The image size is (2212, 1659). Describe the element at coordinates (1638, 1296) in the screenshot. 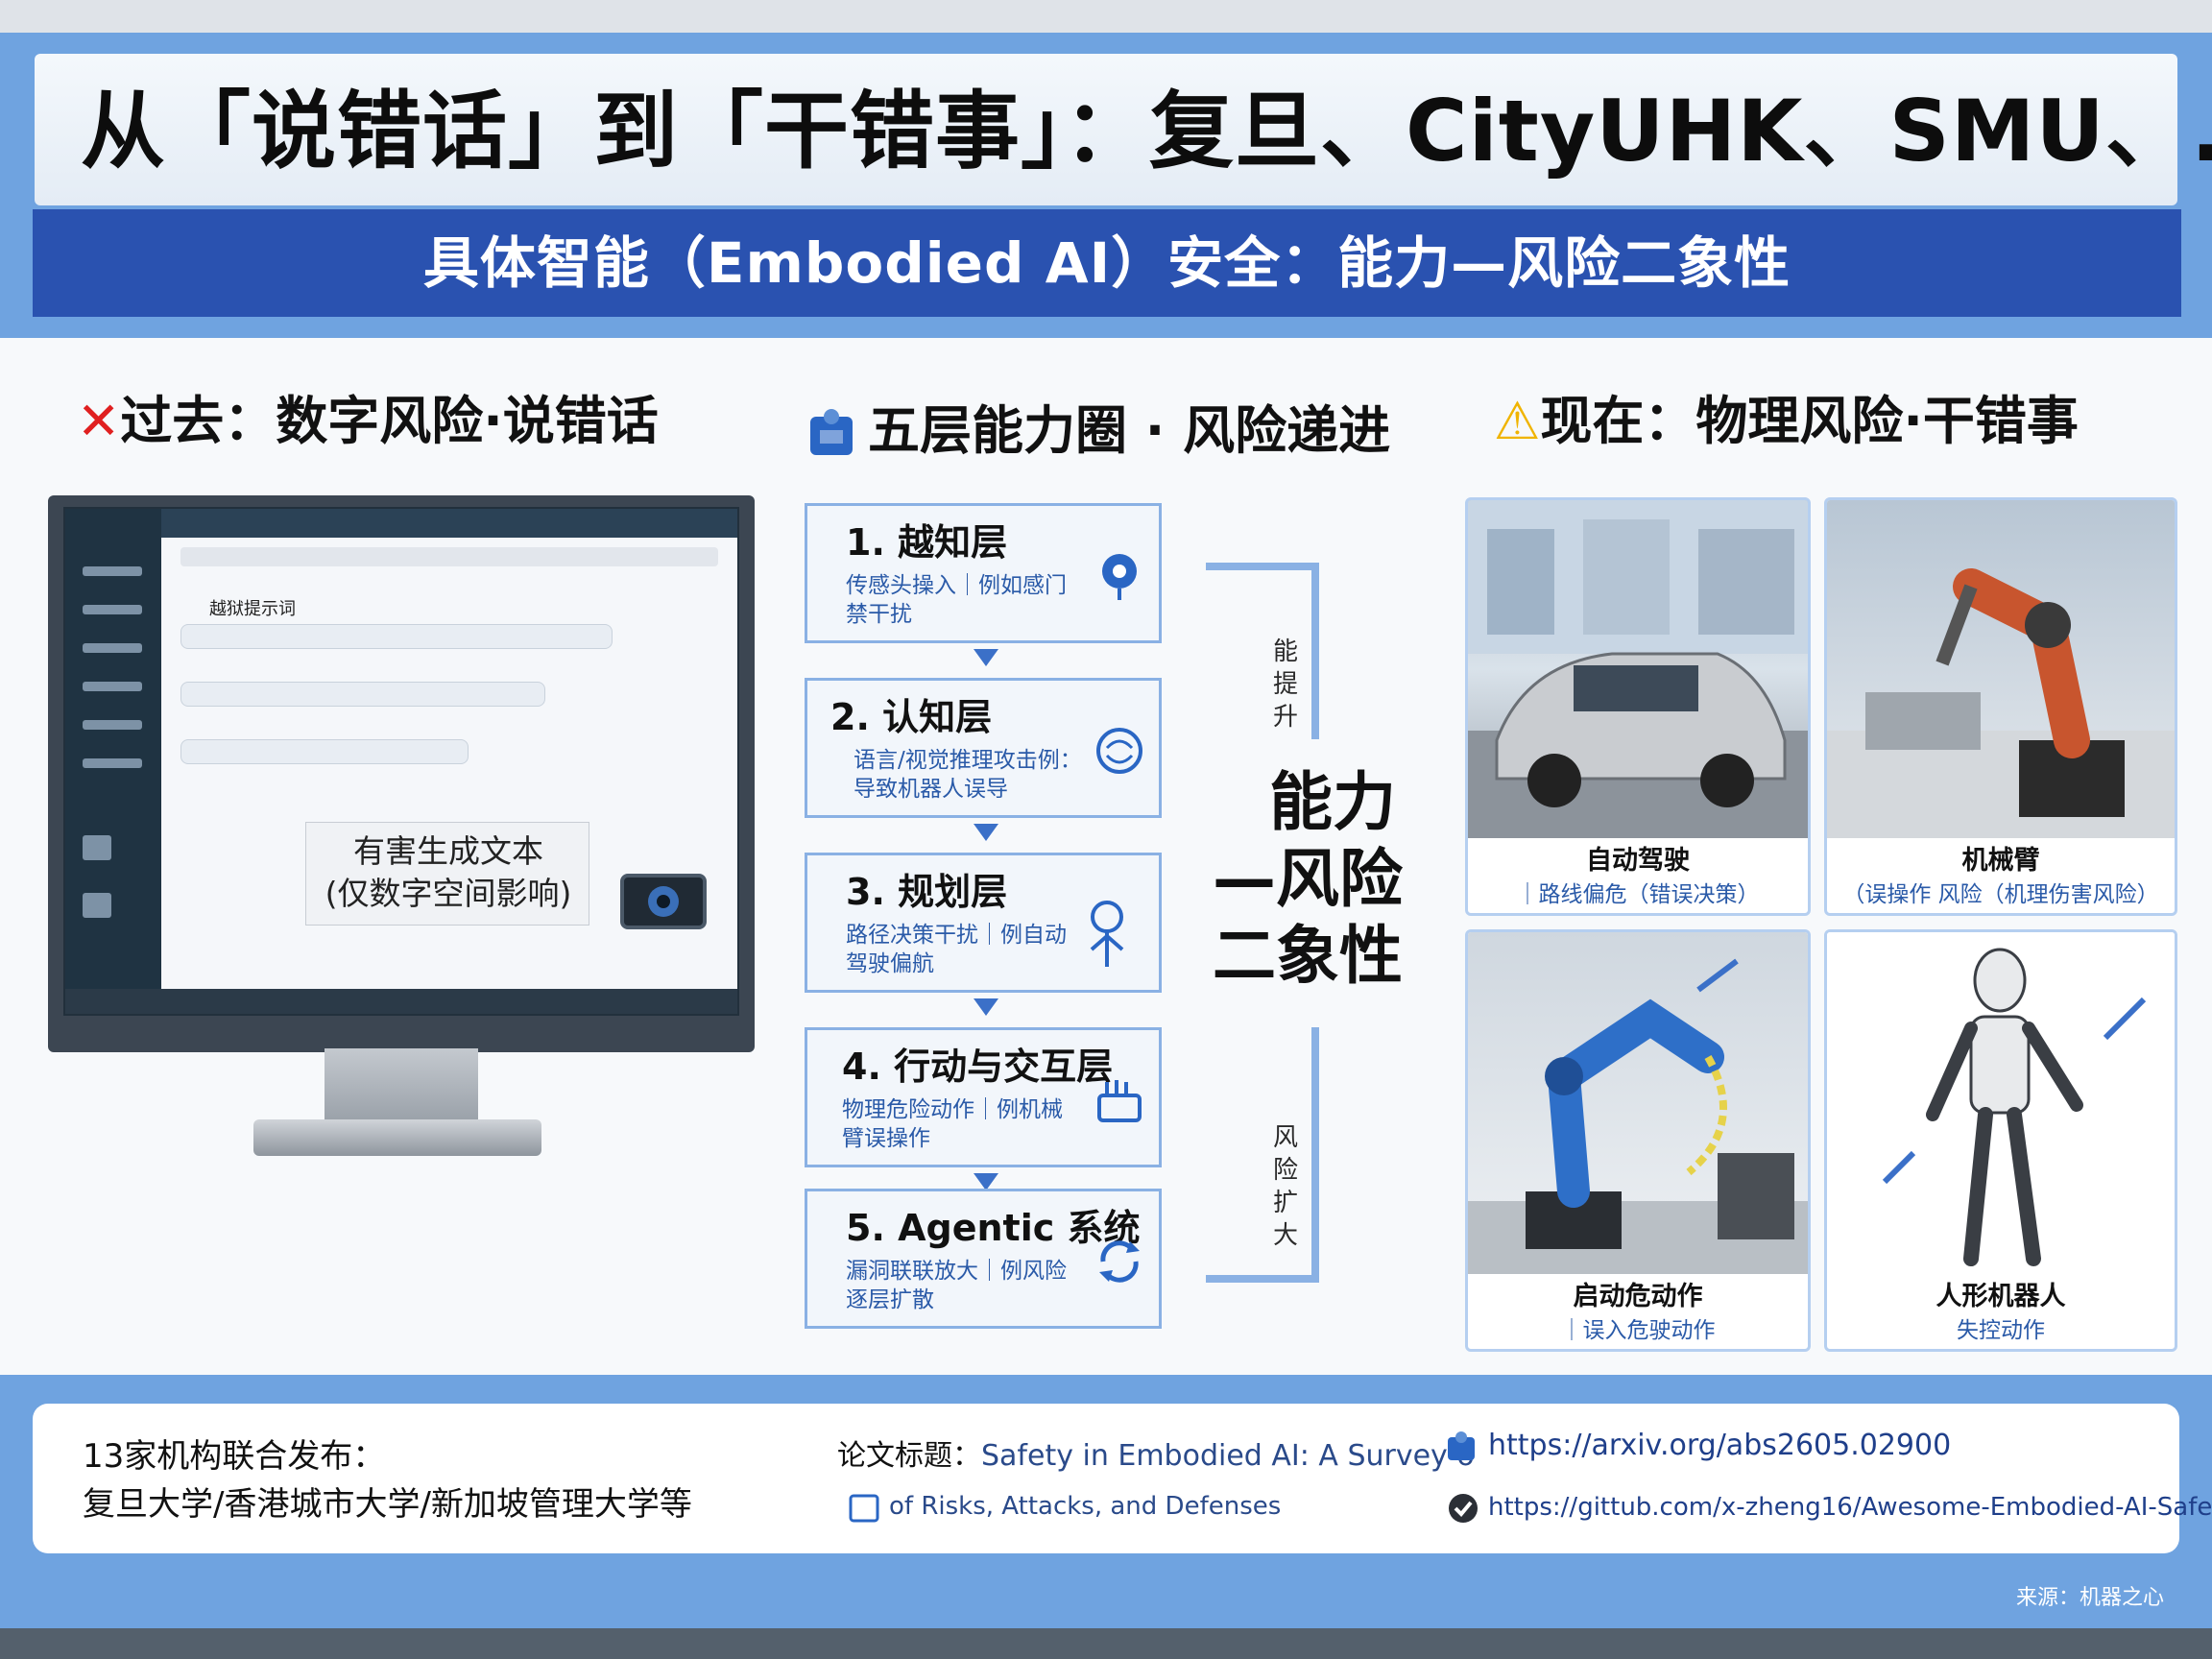

I see `card-label: 启动危动作` at that location.